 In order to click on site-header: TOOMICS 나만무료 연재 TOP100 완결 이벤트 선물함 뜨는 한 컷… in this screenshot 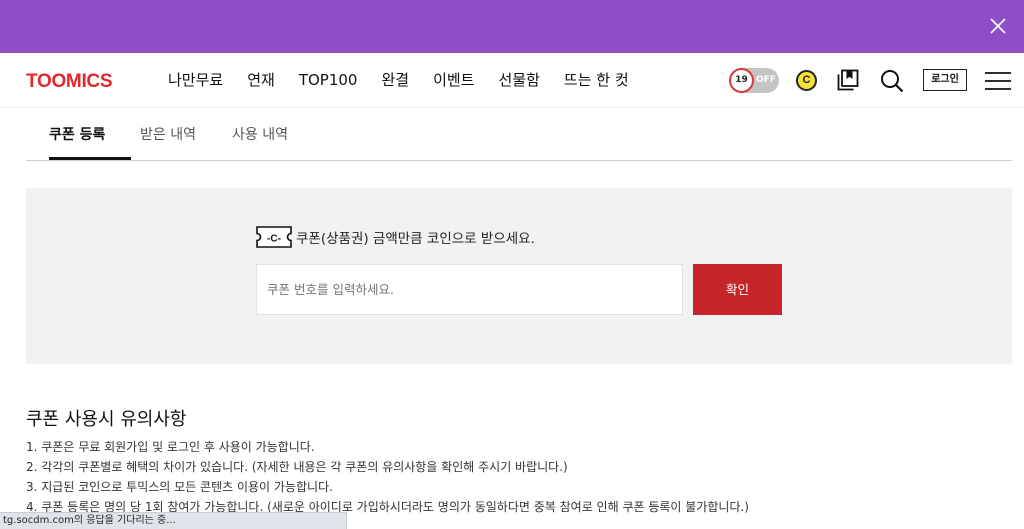, I will do `click(512, 80)`.